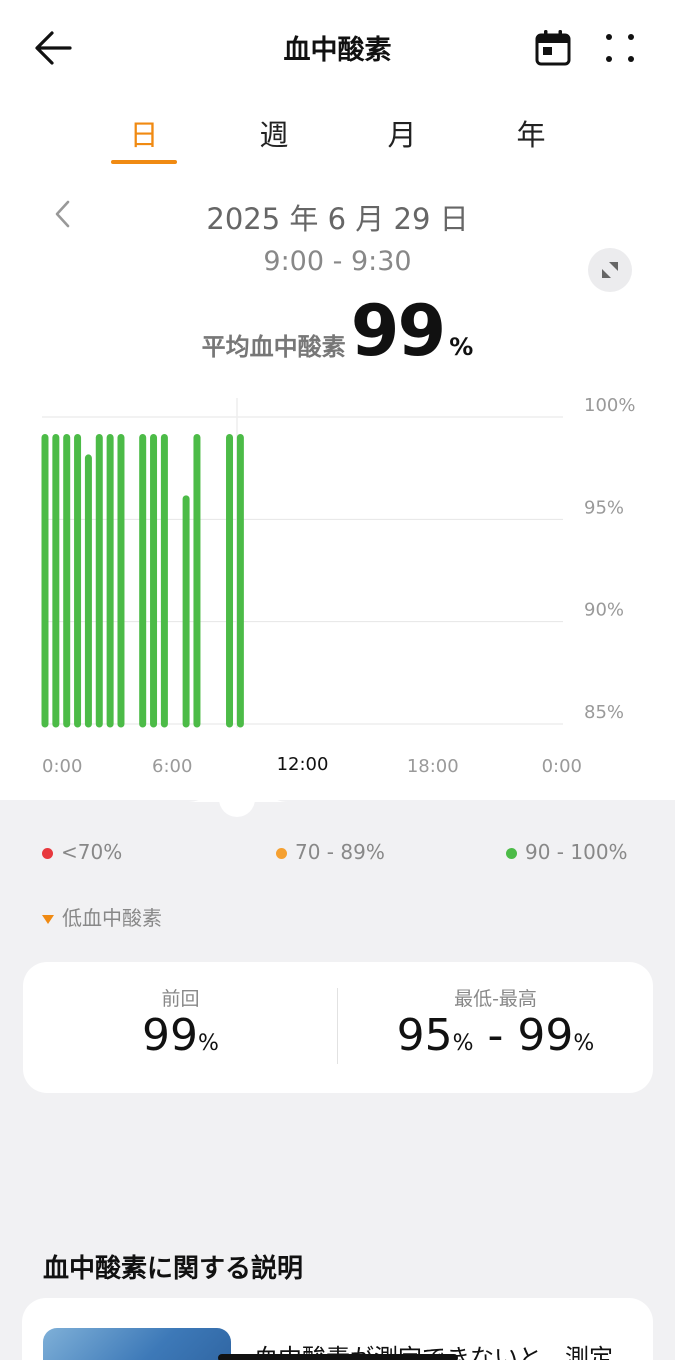  What do you see at coordinates (337, 261) in the screenshot?
I see `selected-time-range: 9:00 - 9:30` at bounding box center [337, 261].